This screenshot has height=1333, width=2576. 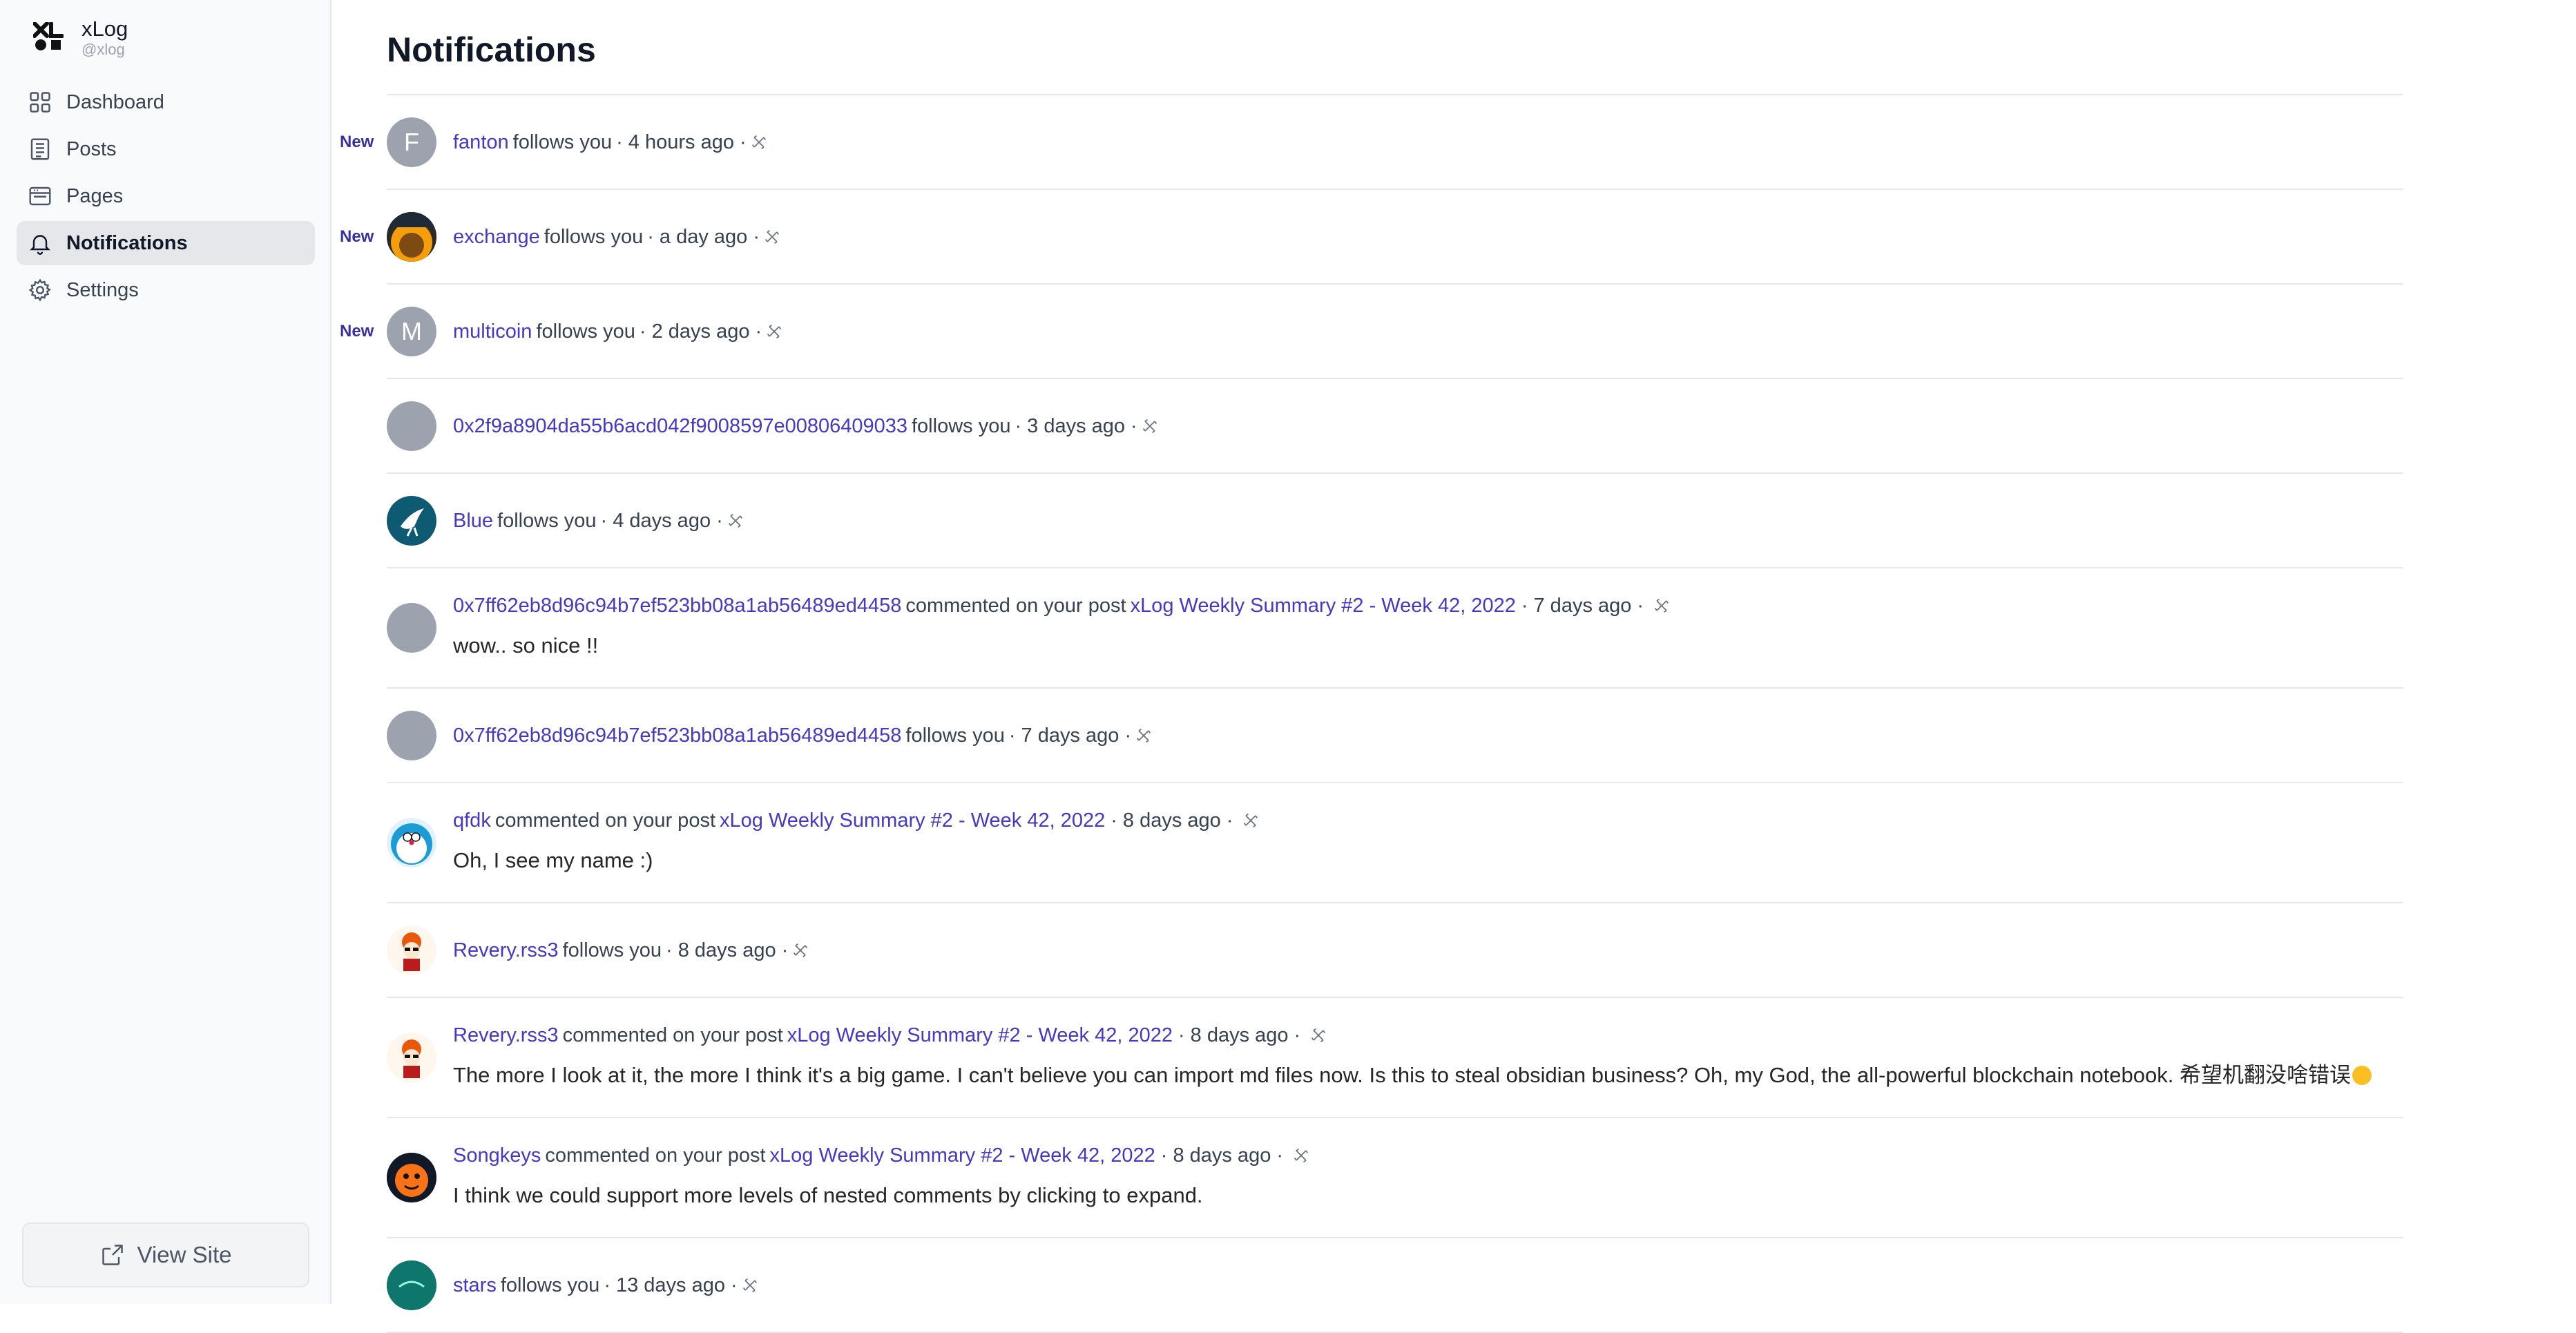 What do you see at coordinates (40, 102) in the screenshot?
I see `dashboard-icon` at bounding box center [40, 102].